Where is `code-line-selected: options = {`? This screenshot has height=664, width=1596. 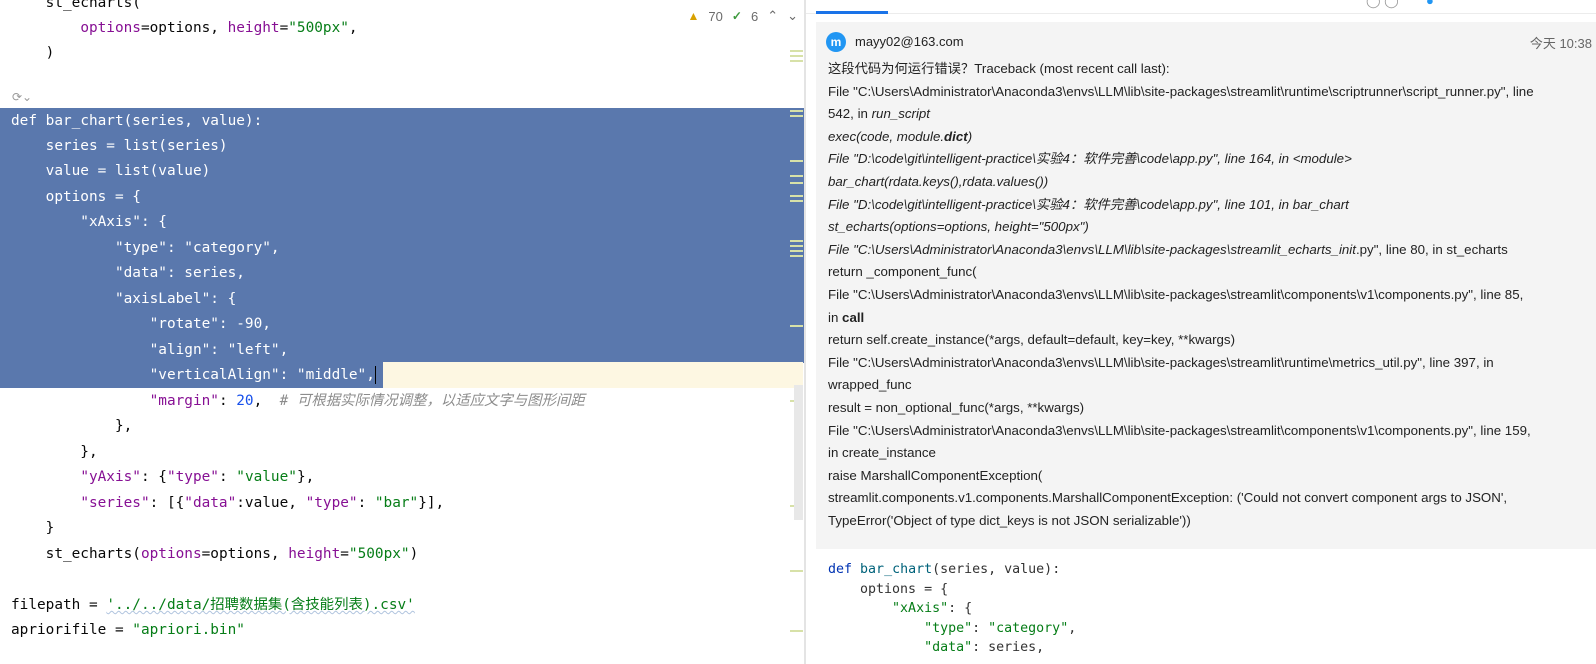 code-line-selected: options = { is located at coordinates (409, 197).